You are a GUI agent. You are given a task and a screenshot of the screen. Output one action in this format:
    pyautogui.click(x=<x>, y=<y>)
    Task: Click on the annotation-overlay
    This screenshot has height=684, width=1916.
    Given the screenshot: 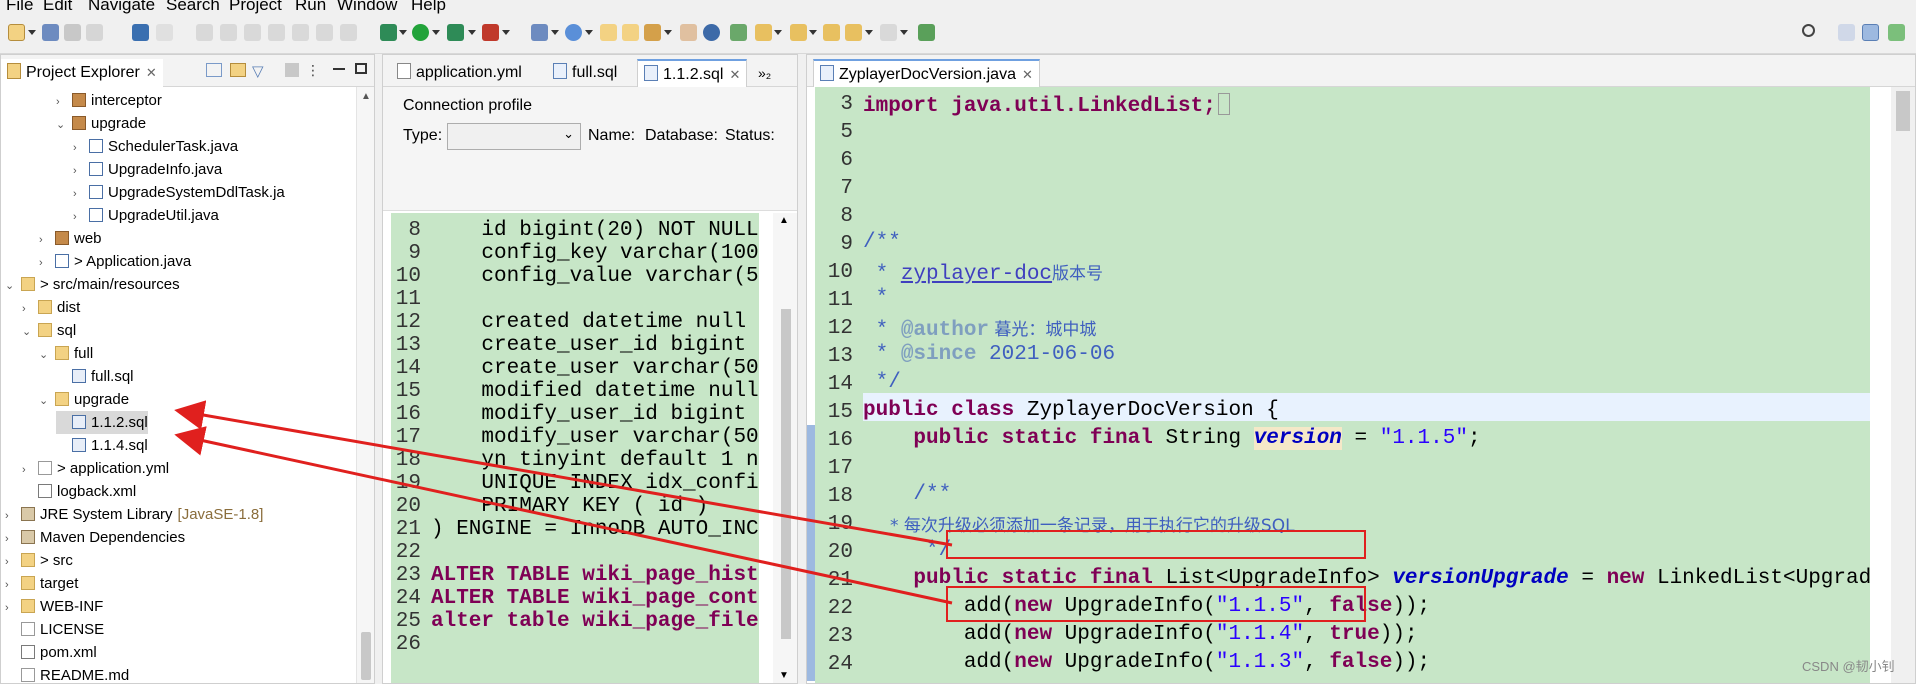 What is the action you would take?
    pyautogui.click(x=563, y=502)
    